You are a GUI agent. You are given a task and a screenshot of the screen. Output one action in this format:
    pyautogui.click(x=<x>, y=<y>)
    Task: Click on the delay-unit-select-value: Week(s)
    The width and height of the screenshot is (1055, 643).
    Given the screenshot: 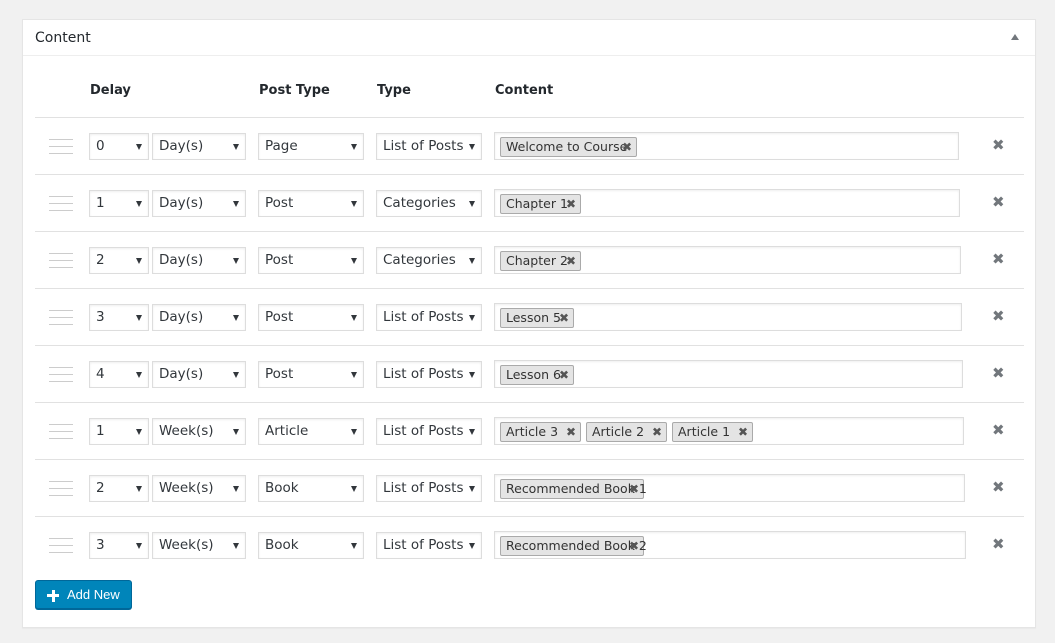 What is the action you would take?
    pyautogui.click(x=186, y=431)
    